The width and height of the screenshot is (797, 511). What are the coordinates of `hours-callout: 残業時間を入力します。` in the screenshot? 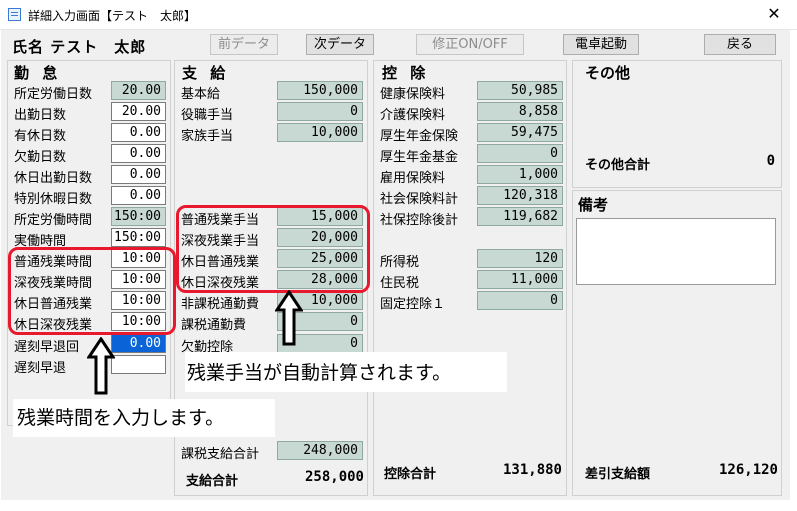 It's located at (144, 418).